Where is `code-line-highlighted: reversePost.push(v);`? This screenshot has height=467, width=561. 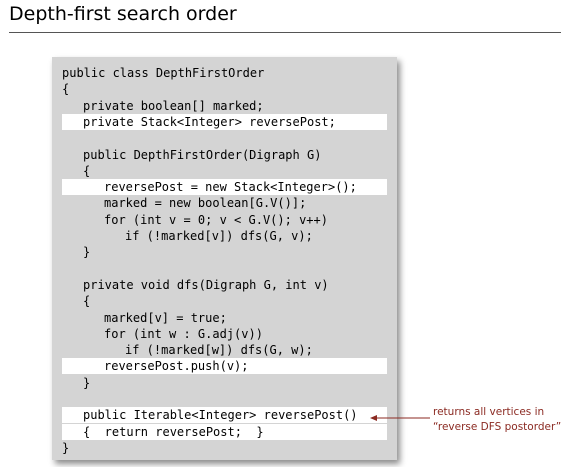
code-line-highlighted: reversePost.push(v); is located at coordinates (224, 366).